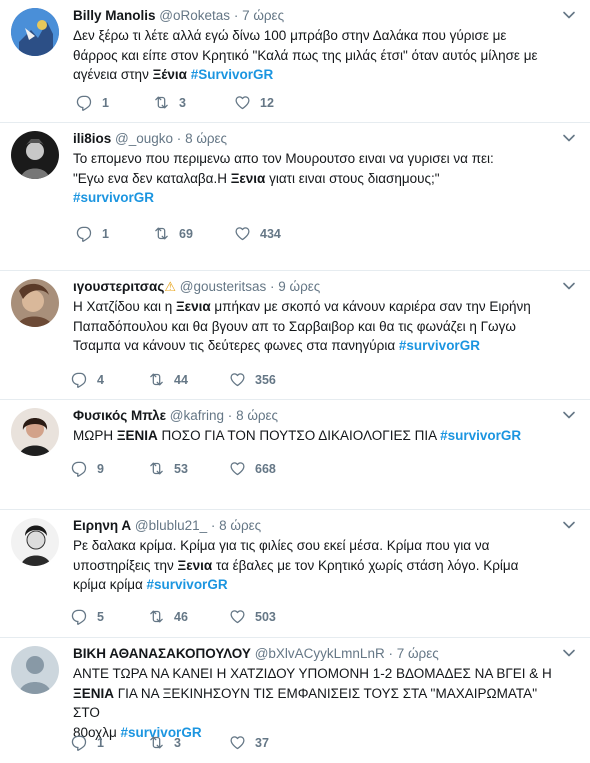  I want to click on retweet-button: 69, so click(173, 233).